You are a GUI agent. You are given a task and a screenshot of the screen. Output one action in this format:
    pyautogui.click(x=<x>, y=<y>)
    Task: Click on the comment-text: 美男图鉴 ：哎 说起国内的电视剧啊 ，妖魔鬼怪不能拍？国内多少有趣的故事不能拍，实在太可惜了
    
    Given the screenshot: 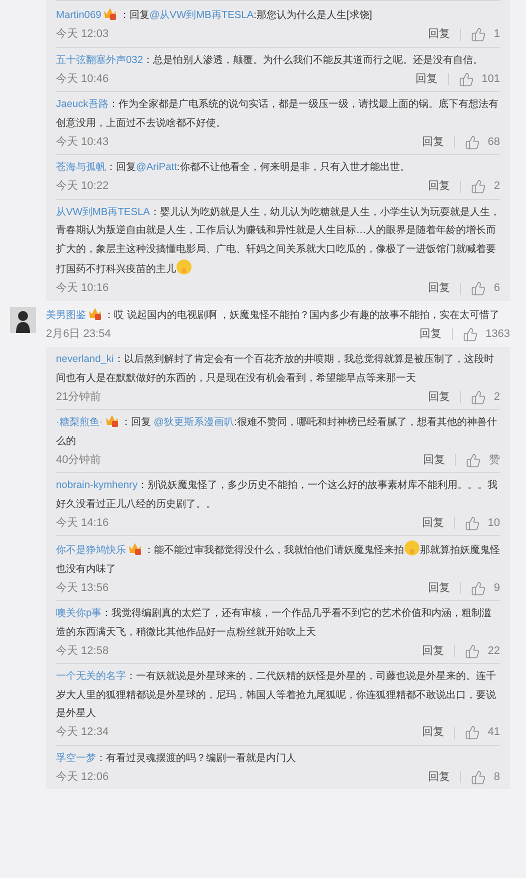 What is the action you would take?
    pyautogui.click(x=278, y=315)
    